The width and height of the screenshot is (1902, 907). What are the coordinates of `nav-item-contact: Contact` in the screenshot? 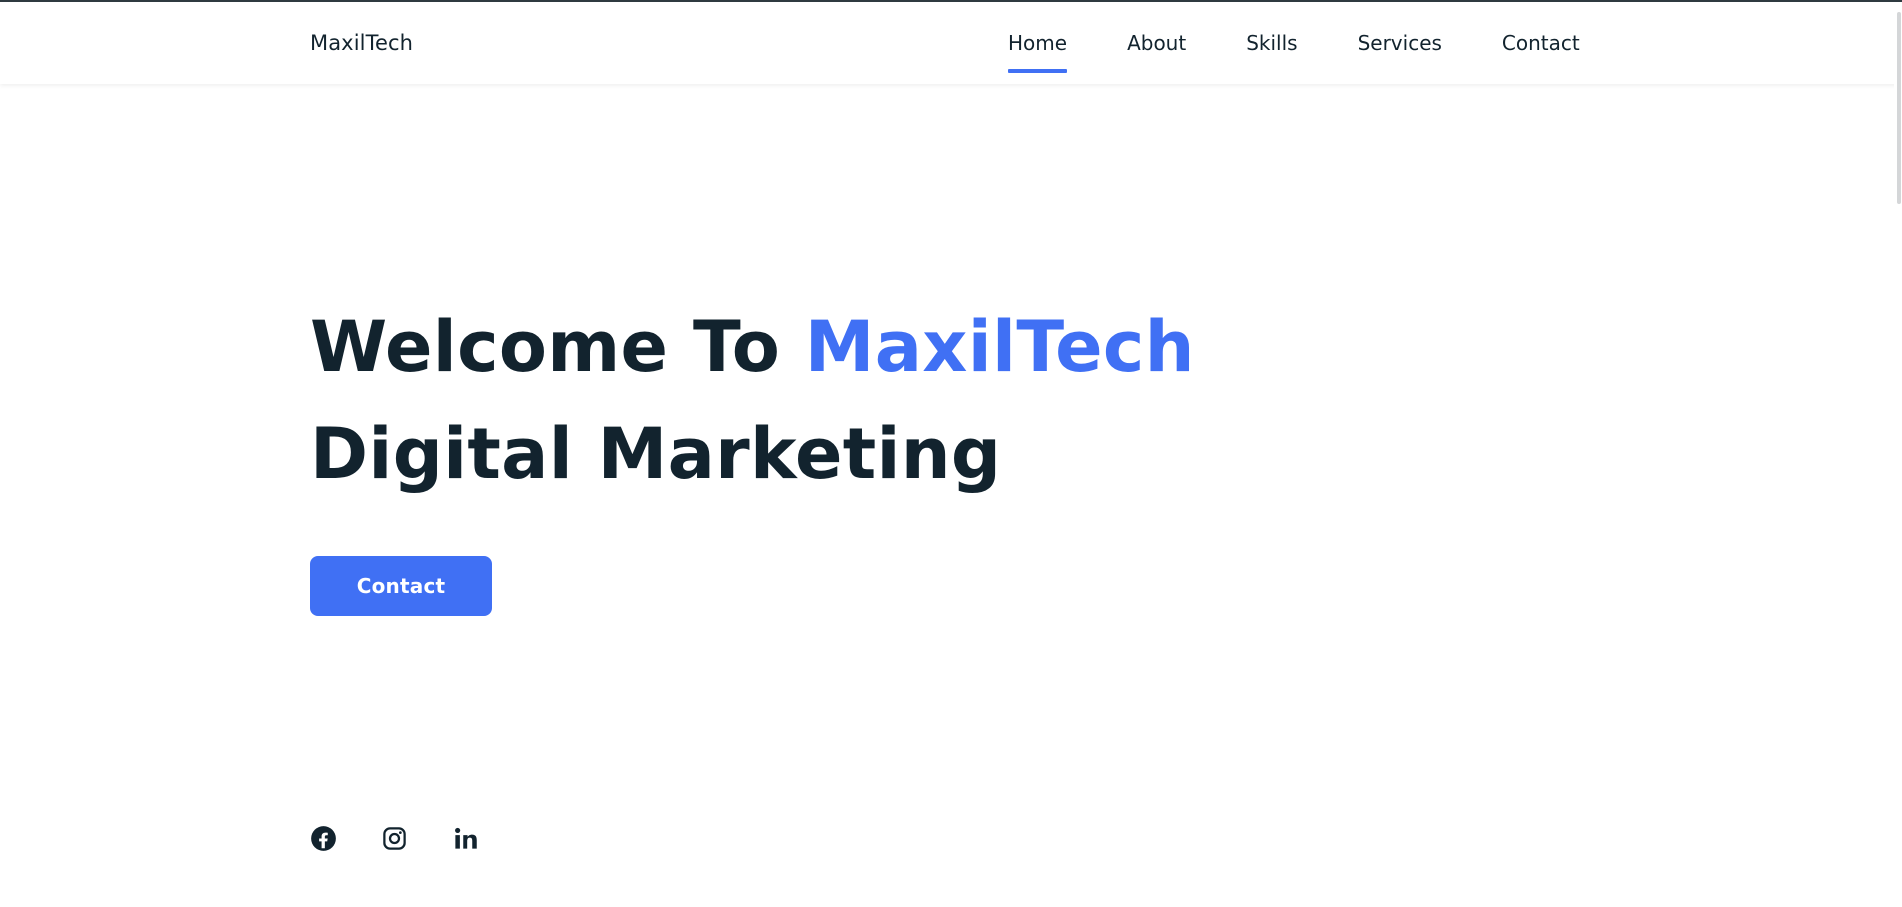 It's located at (1541, 43).